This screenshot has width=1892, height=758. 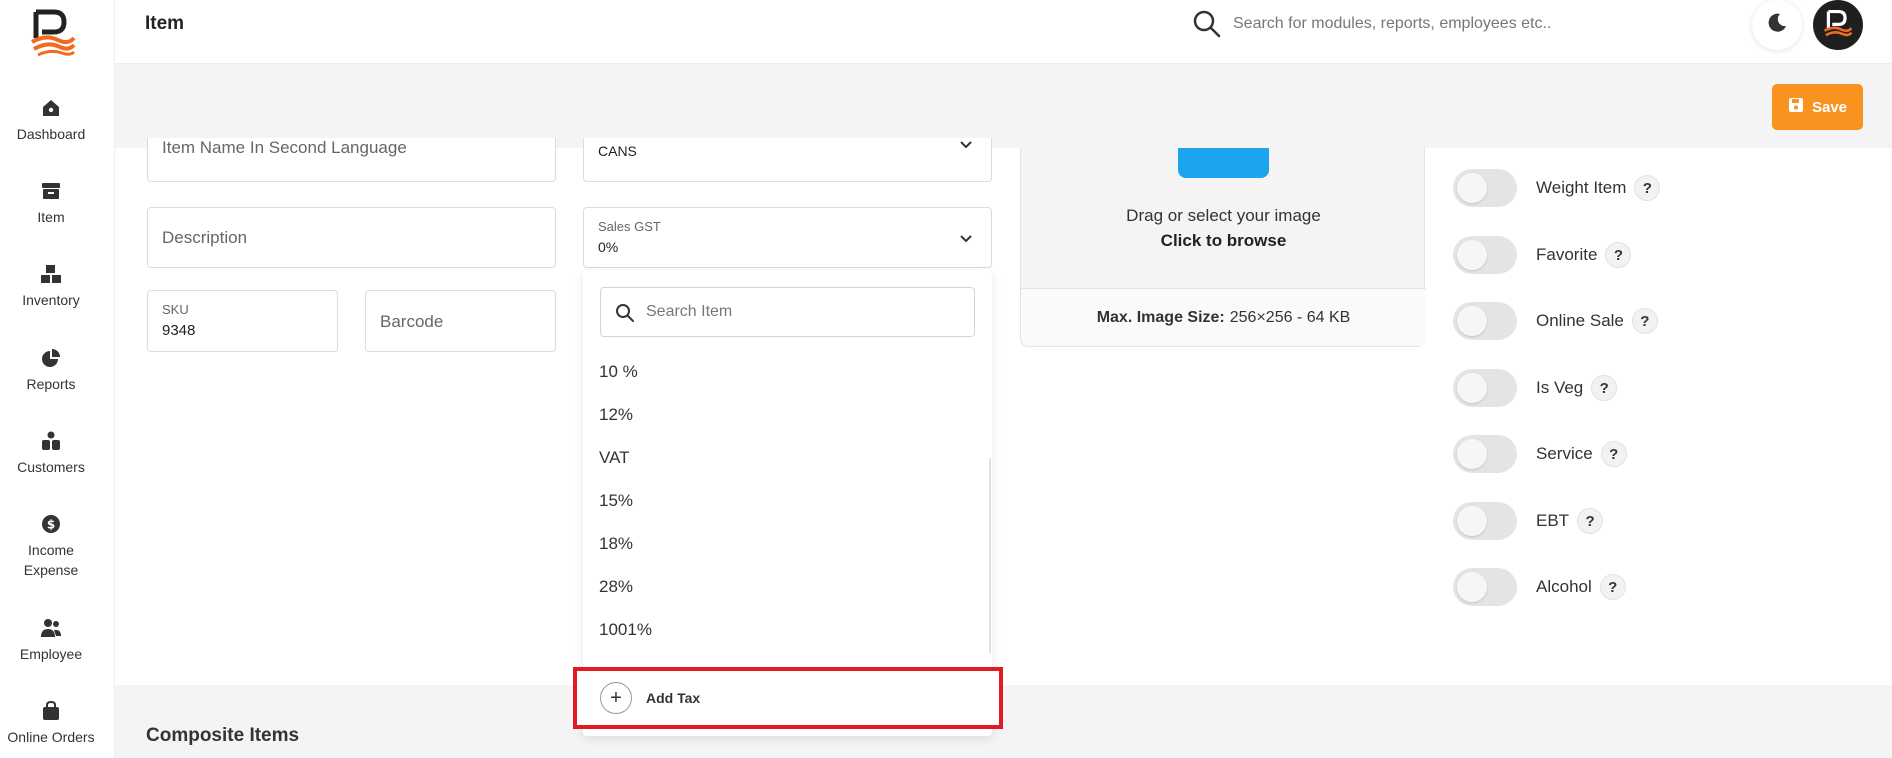 What do you see at coordinates (1485, 321) in the screenshot?
I see `online-sale-toggle` at bounding box center [1485, 321].